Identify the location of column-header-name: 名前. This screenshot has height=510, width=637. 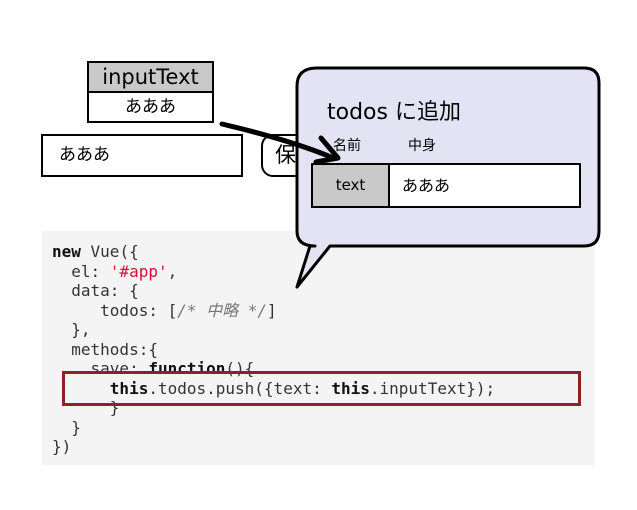
(347, 146).